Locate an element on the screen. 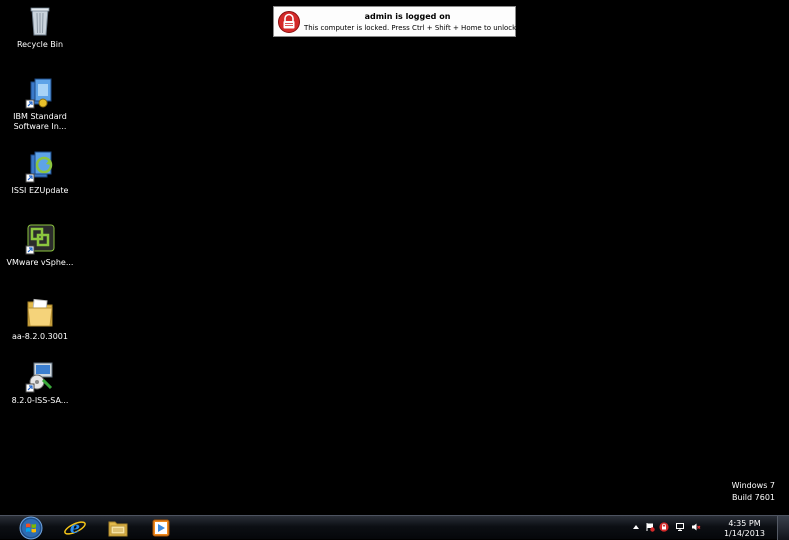 The width and height of the screenshot is (789, 540). watermark-build: Build 7601 is located at coordinates (753, 497).